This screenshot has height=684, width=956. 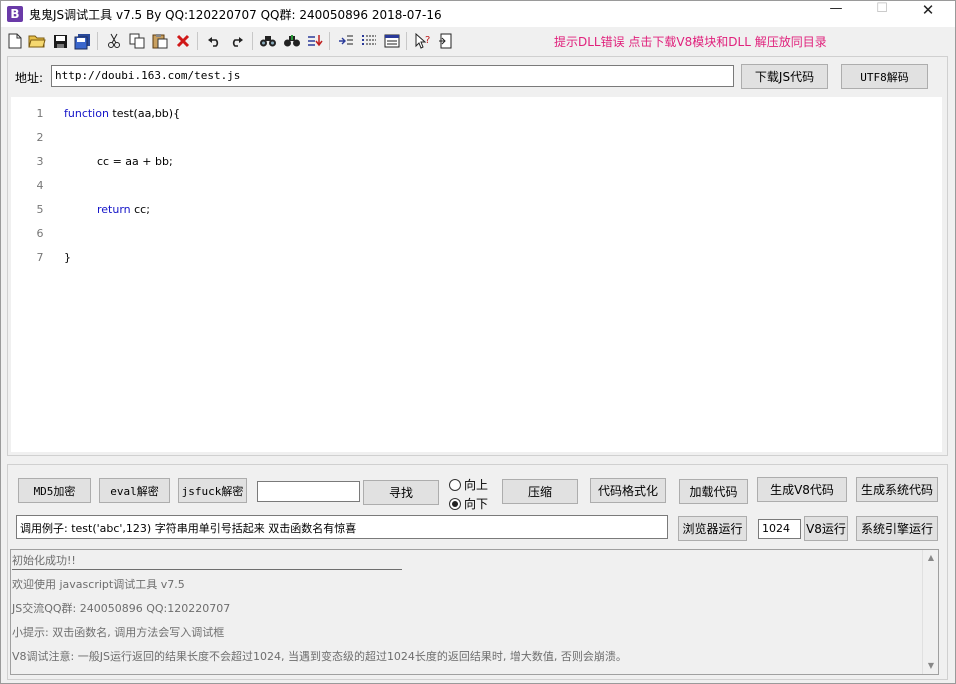 What do you see at coordinates (144, 113) in the screenshot?
I see `code-text: test(aa,bb){` at bounding box center [144, 113].